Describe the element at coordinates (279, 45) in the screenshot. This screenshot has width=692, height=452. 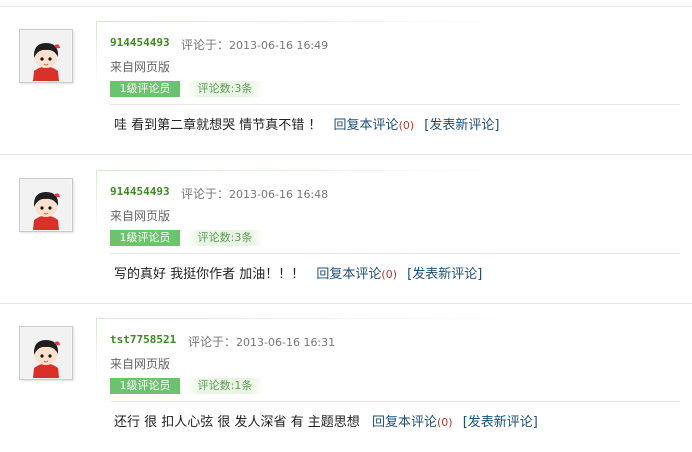
I see `comment-time: 2013-06-16 16:49` at that location.